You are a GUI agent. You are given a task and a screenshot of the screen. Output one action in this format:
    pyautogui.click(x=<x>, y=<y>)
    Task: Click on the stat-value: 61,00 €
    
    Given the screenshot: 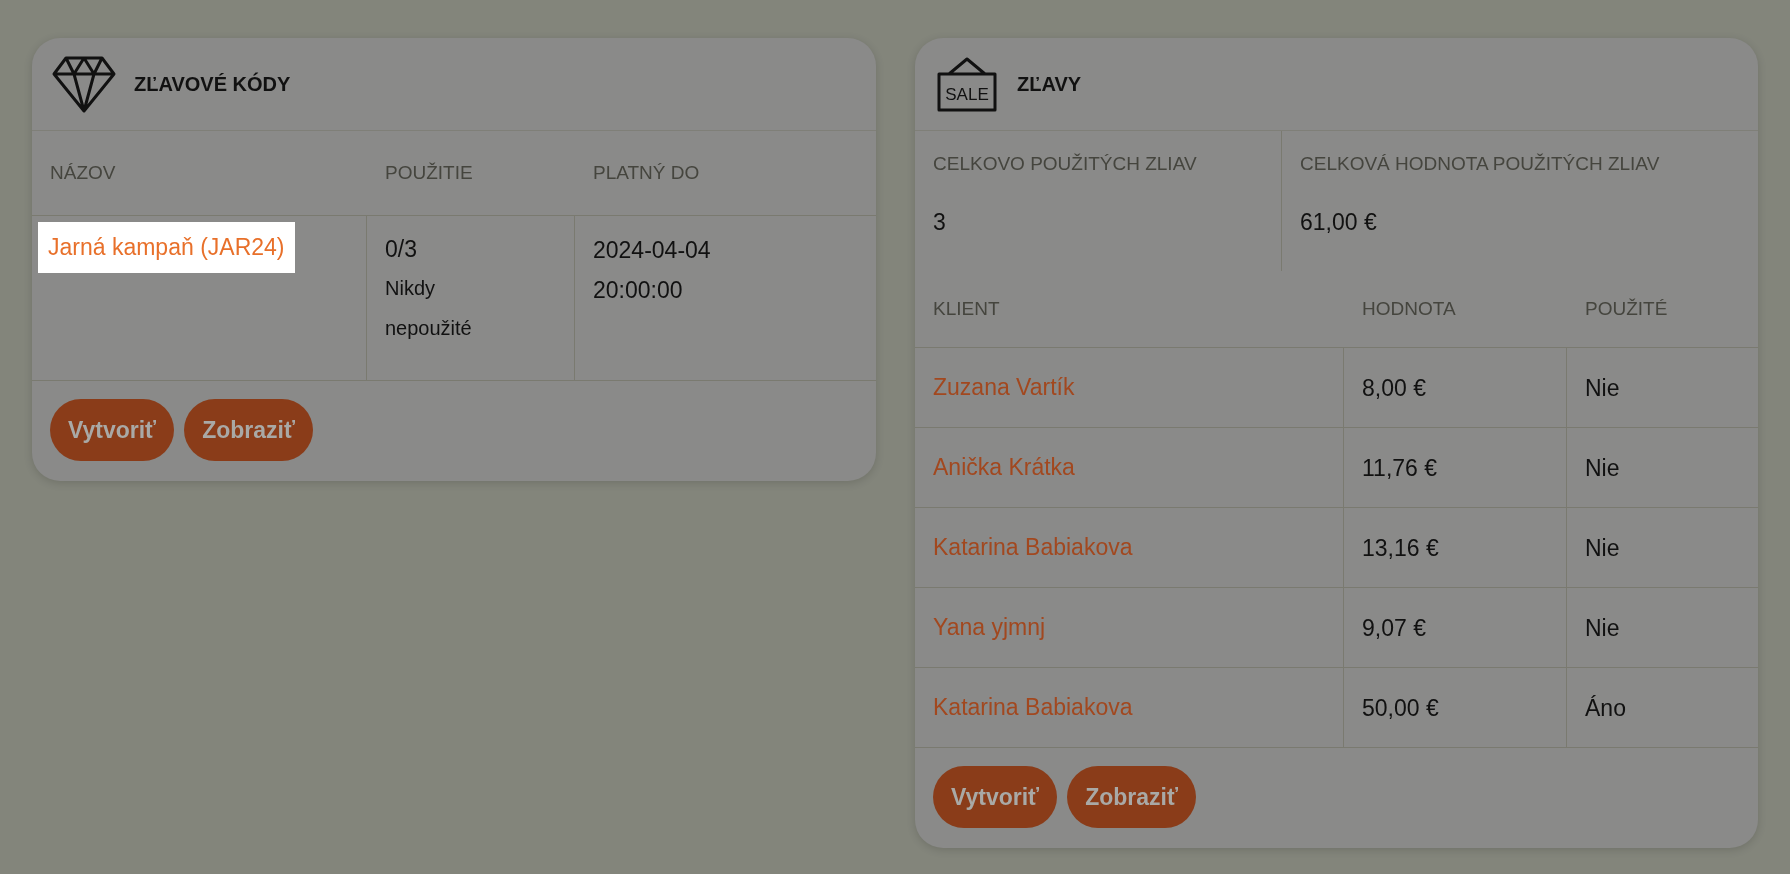 What is the action you would take?
    pyautogui.click(x=1339, y=222)
    